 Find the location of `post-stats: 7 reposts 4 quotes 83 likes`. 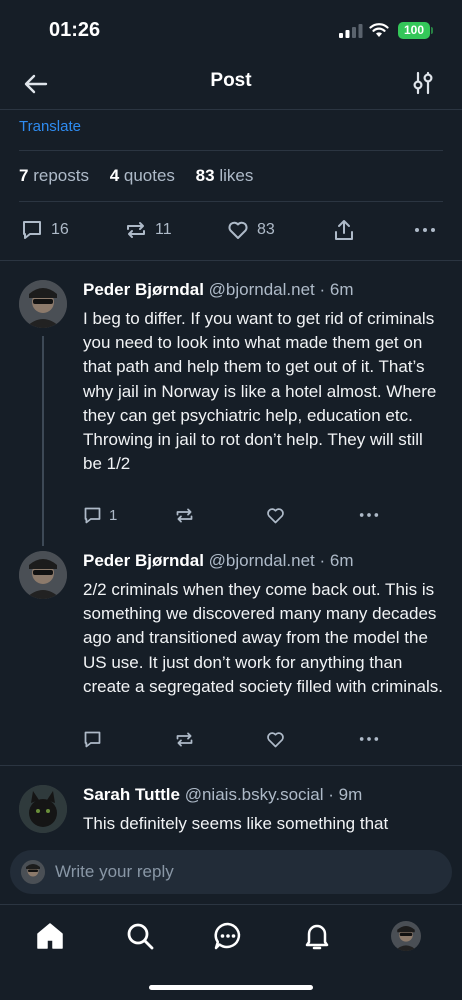

post-stats: 7 reposts 4 quotes 83 likes is located at coordinates (136, 176).